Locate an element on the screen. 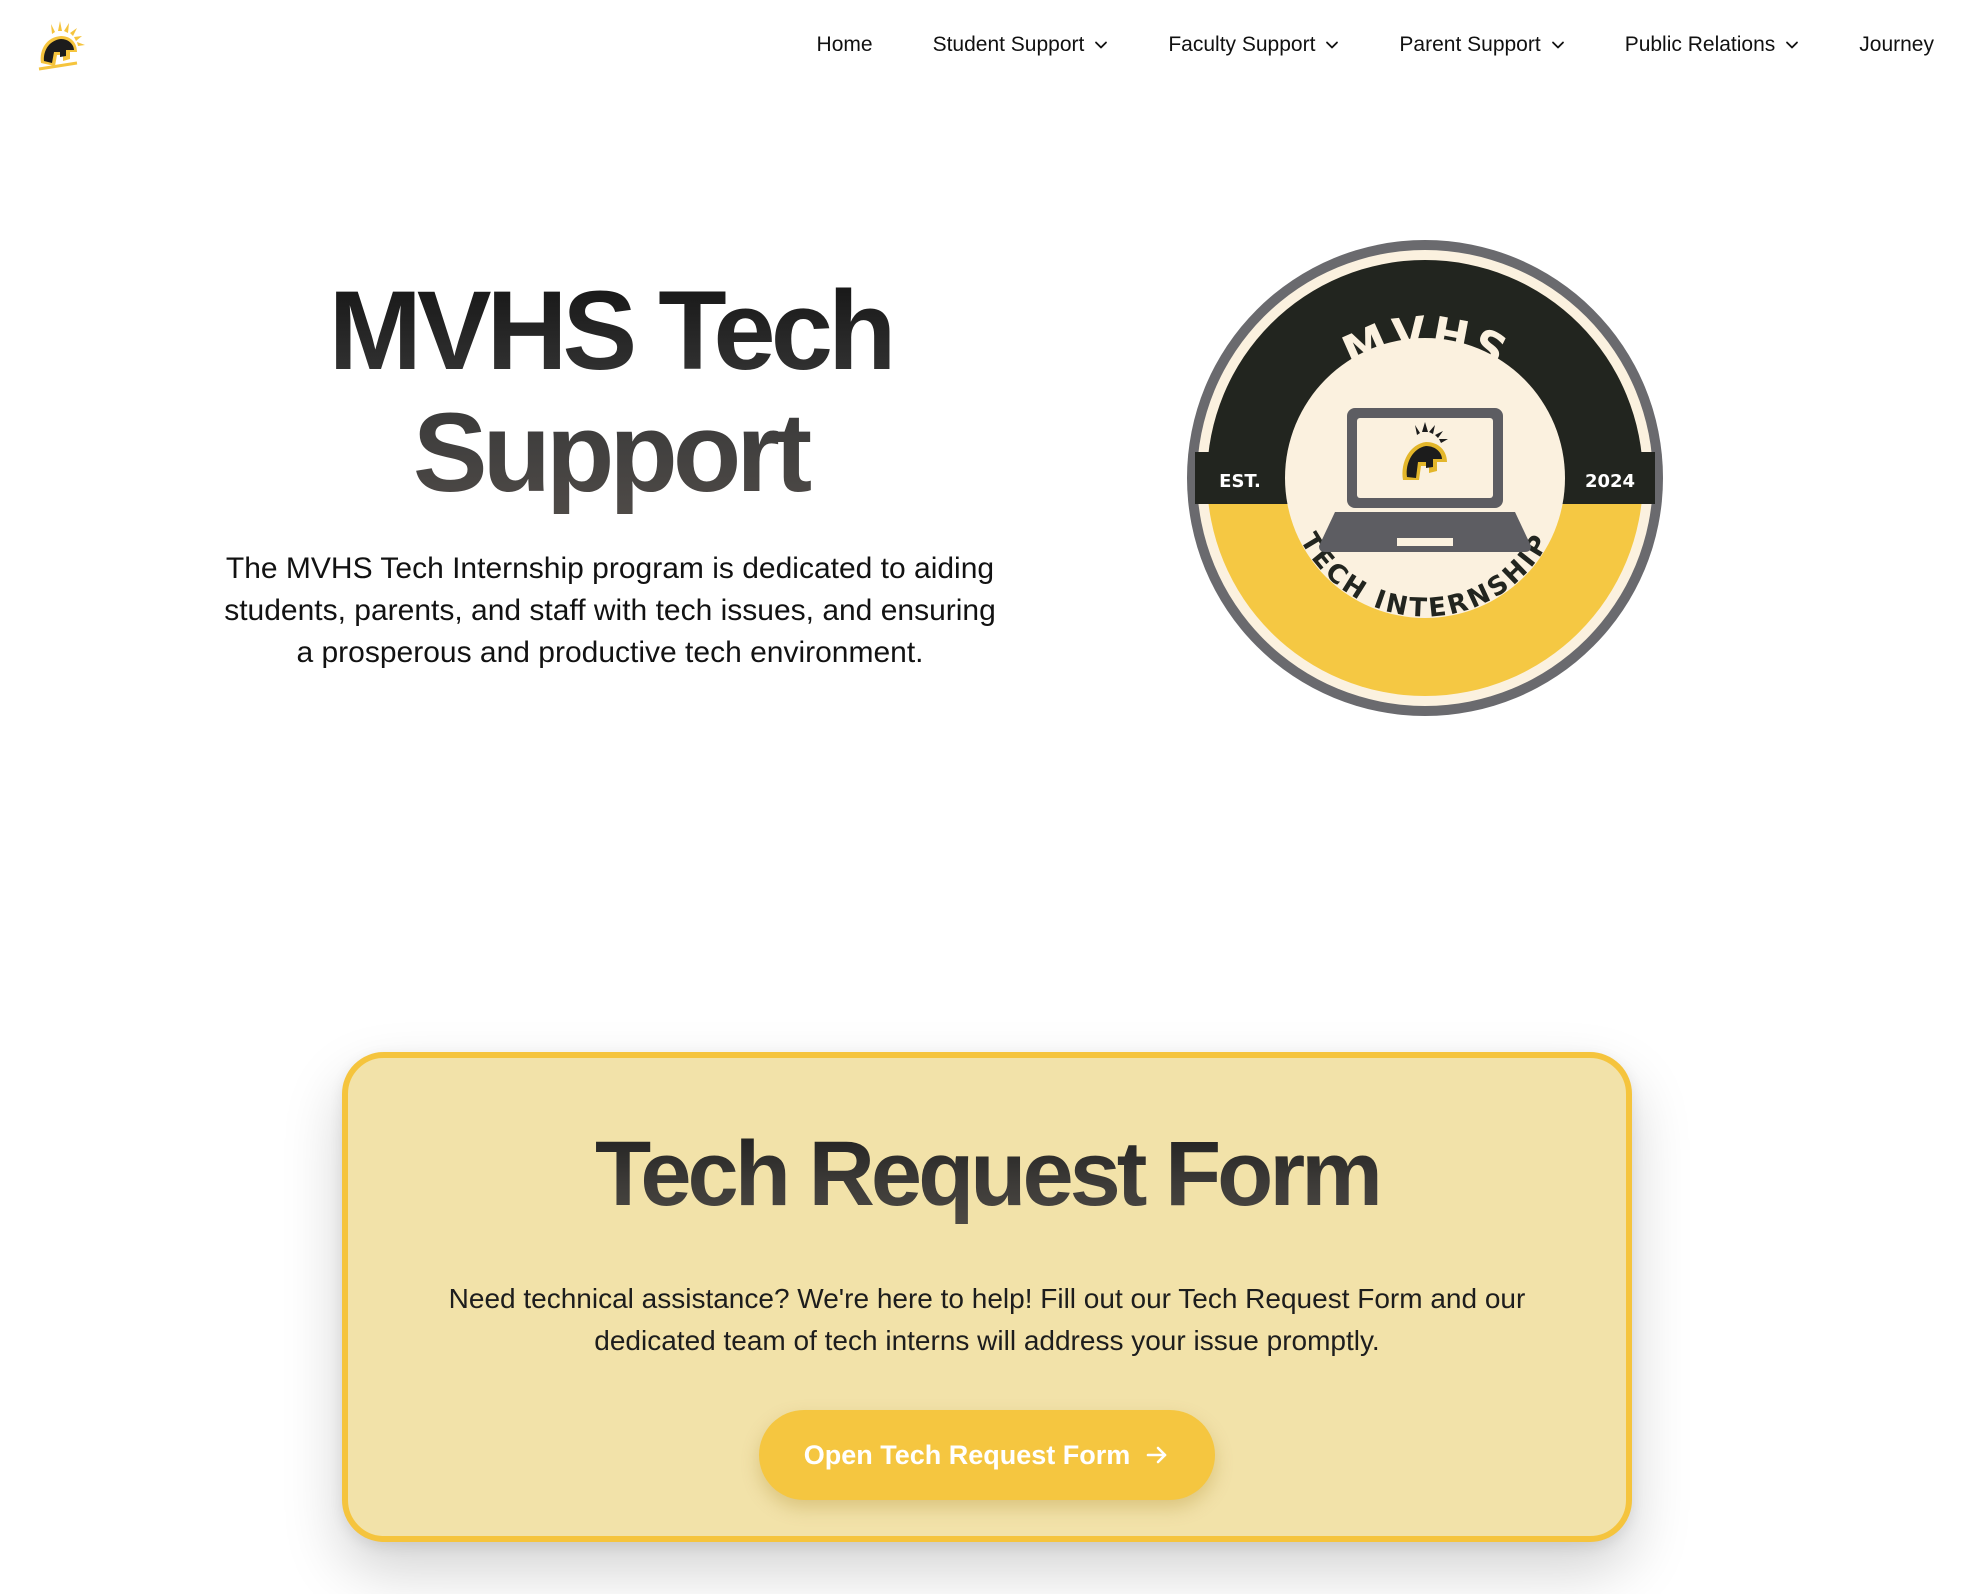 This screenshot has width=1970, height=1594. nav-item-public-relations: Public Relations is located at coordinates (1712, 45).